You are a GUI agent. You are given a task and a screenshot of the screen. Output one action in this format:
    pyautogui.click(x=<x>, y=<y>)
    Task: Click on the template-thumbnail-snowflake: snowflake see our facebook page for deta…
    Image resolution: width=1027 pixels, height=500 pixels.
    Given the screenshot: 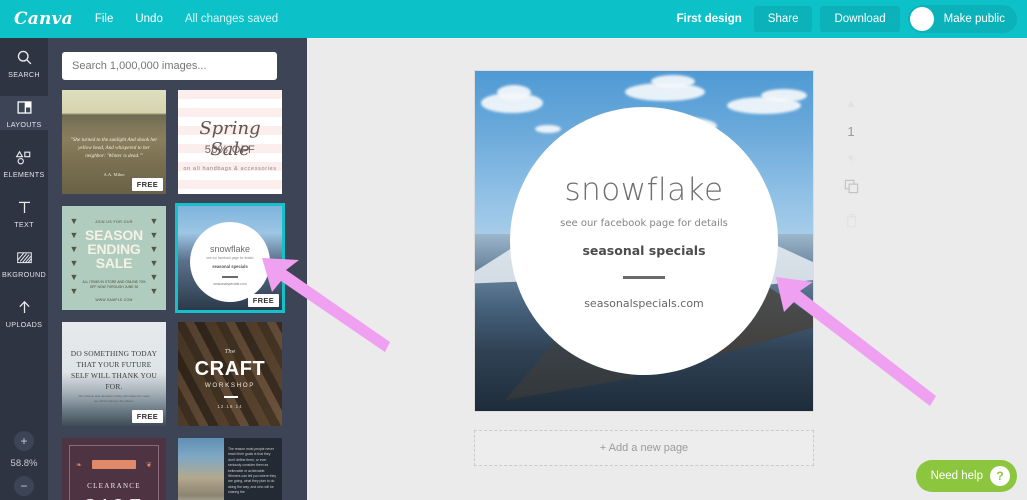 What is the action you would take?
    pyautogui.click(x=230, y=258)
    